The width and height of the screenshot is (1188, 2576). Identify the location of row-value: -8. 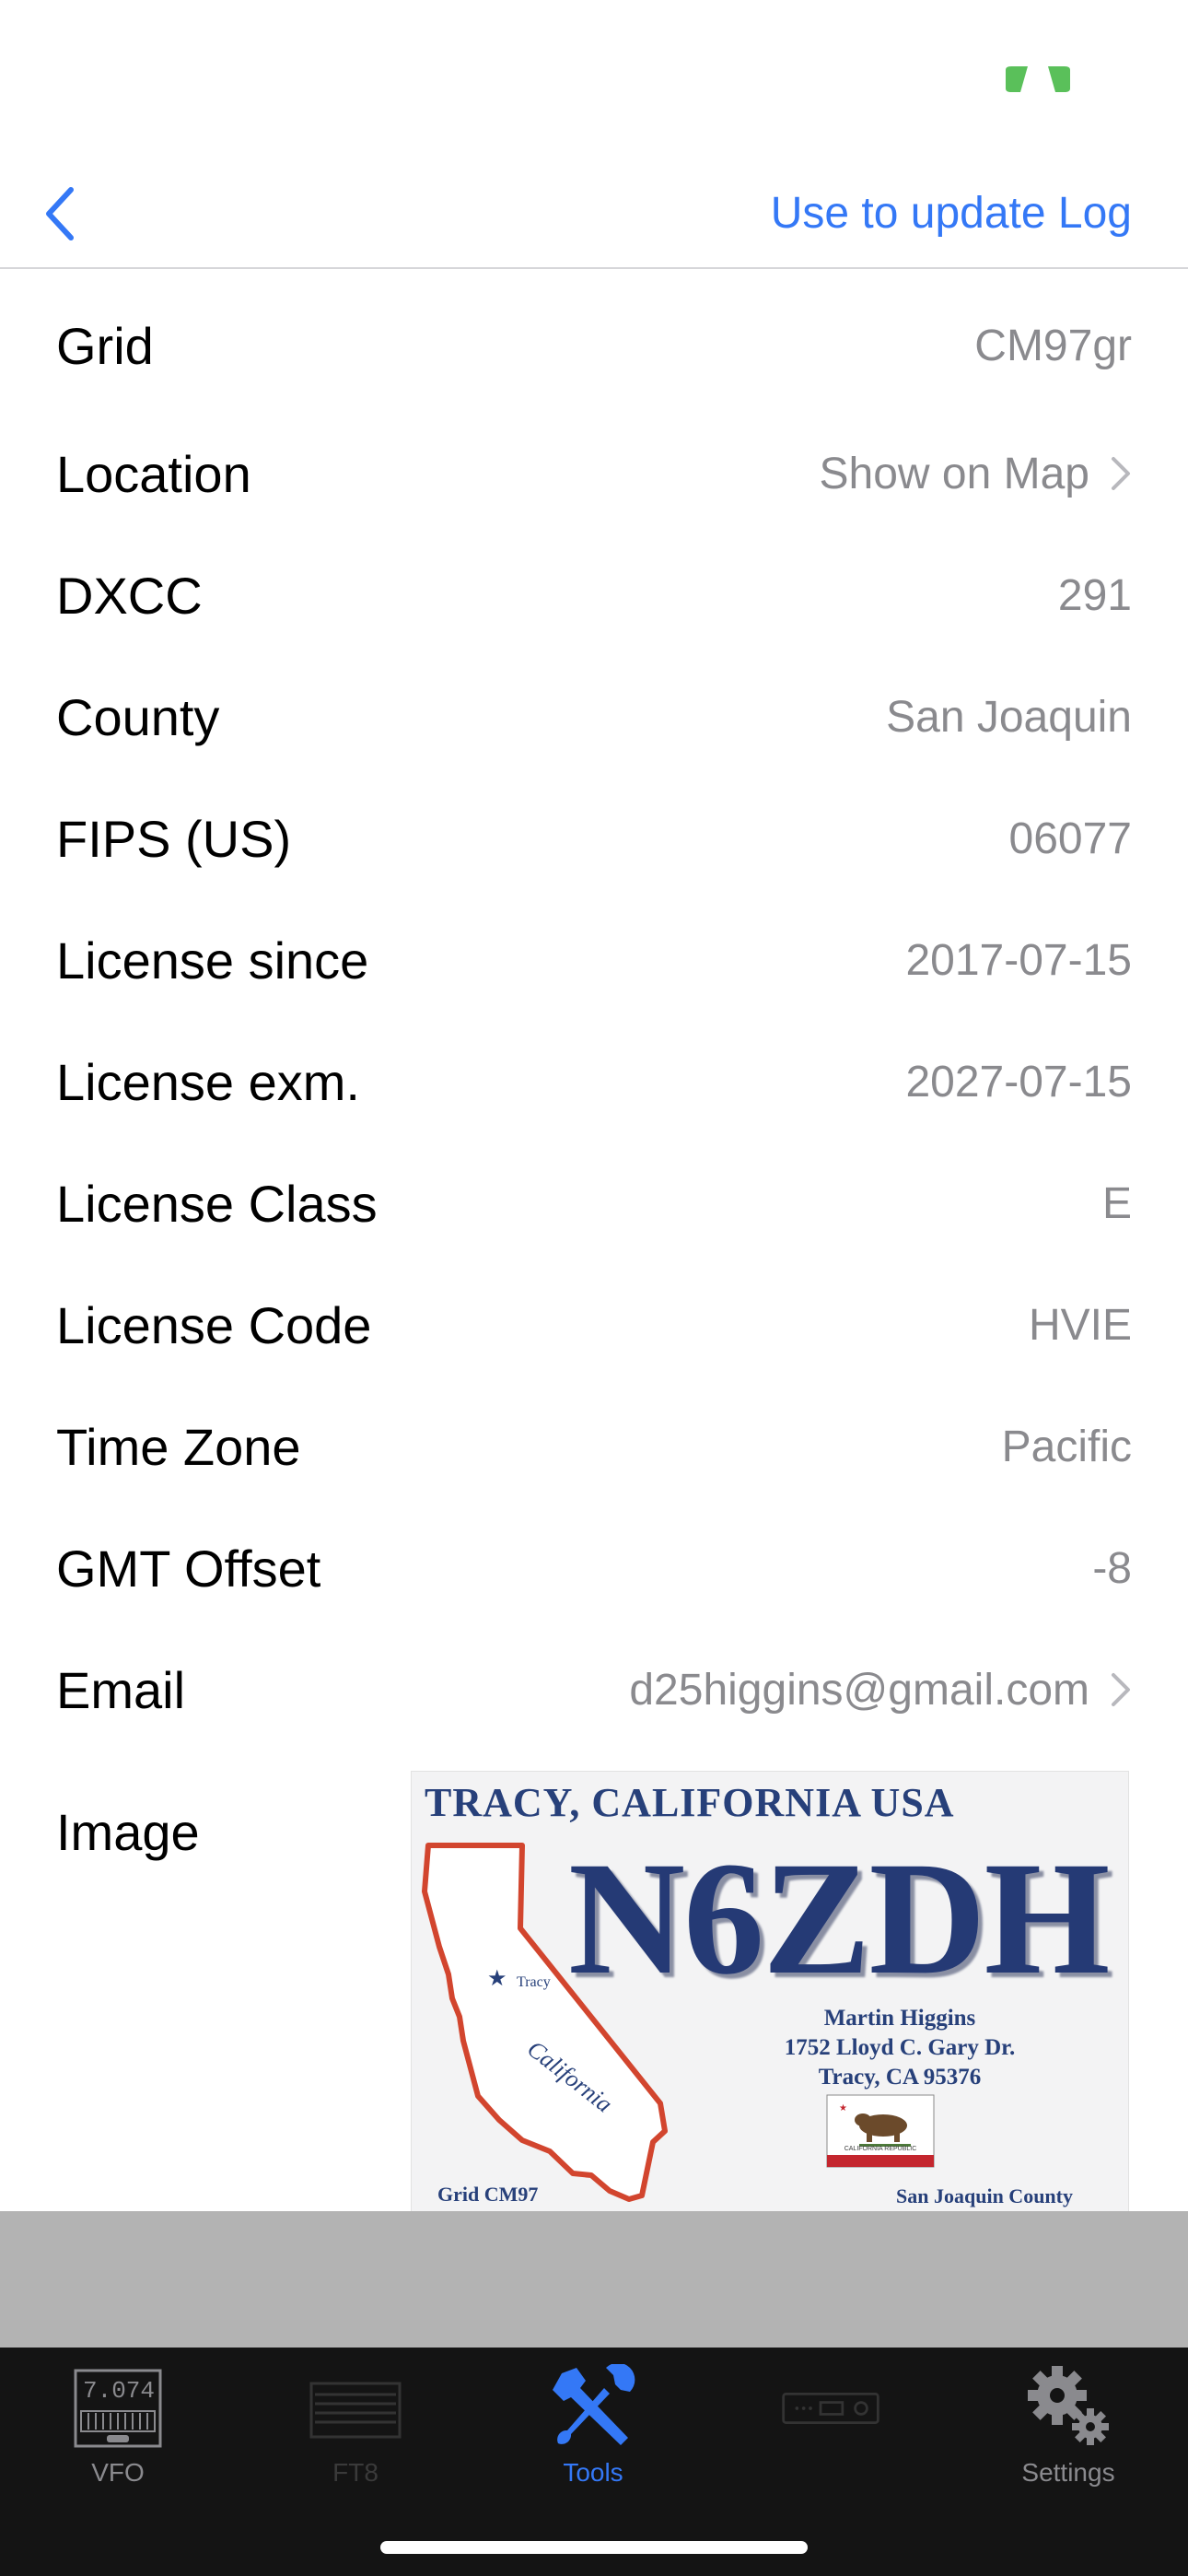
(1112, 1568).